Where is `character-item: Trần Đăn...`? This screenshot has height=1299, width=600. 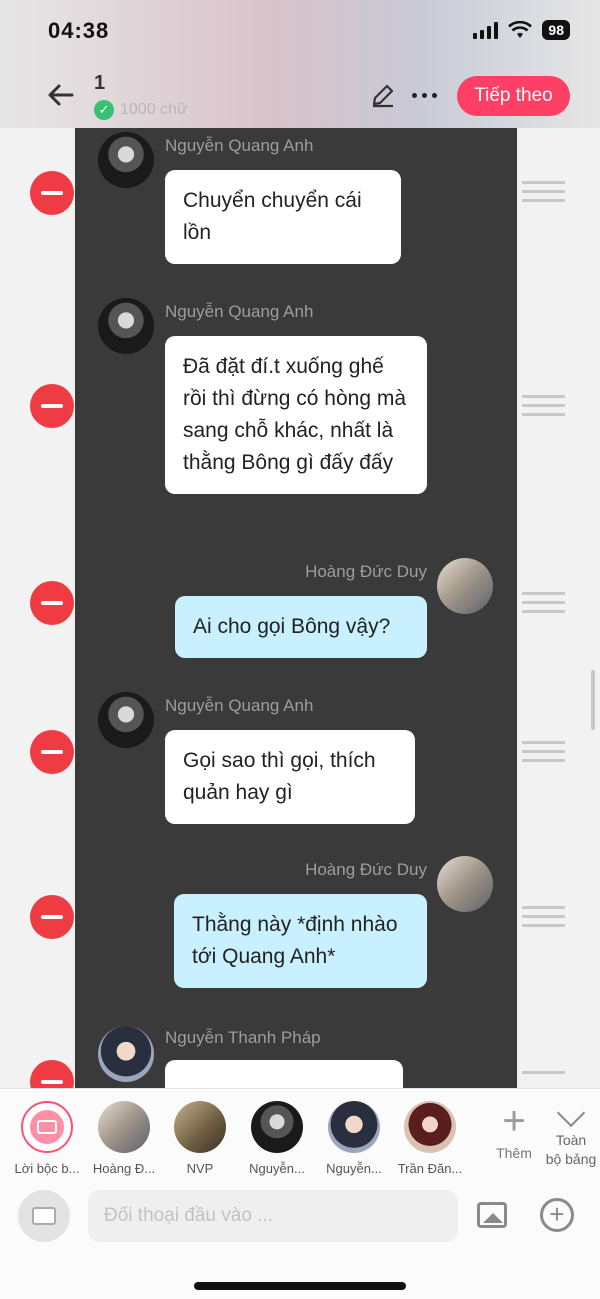
character-item: Trần Đăn... is located at coordinates (430, 1138).